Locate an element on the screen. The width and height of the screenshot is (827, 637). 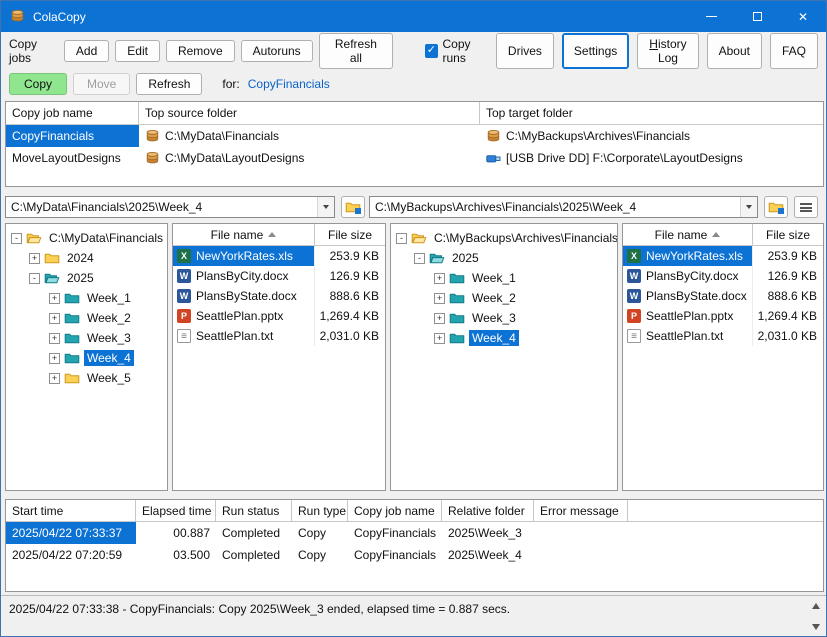
copy-button: Copy is located at coordinates (38, 84).